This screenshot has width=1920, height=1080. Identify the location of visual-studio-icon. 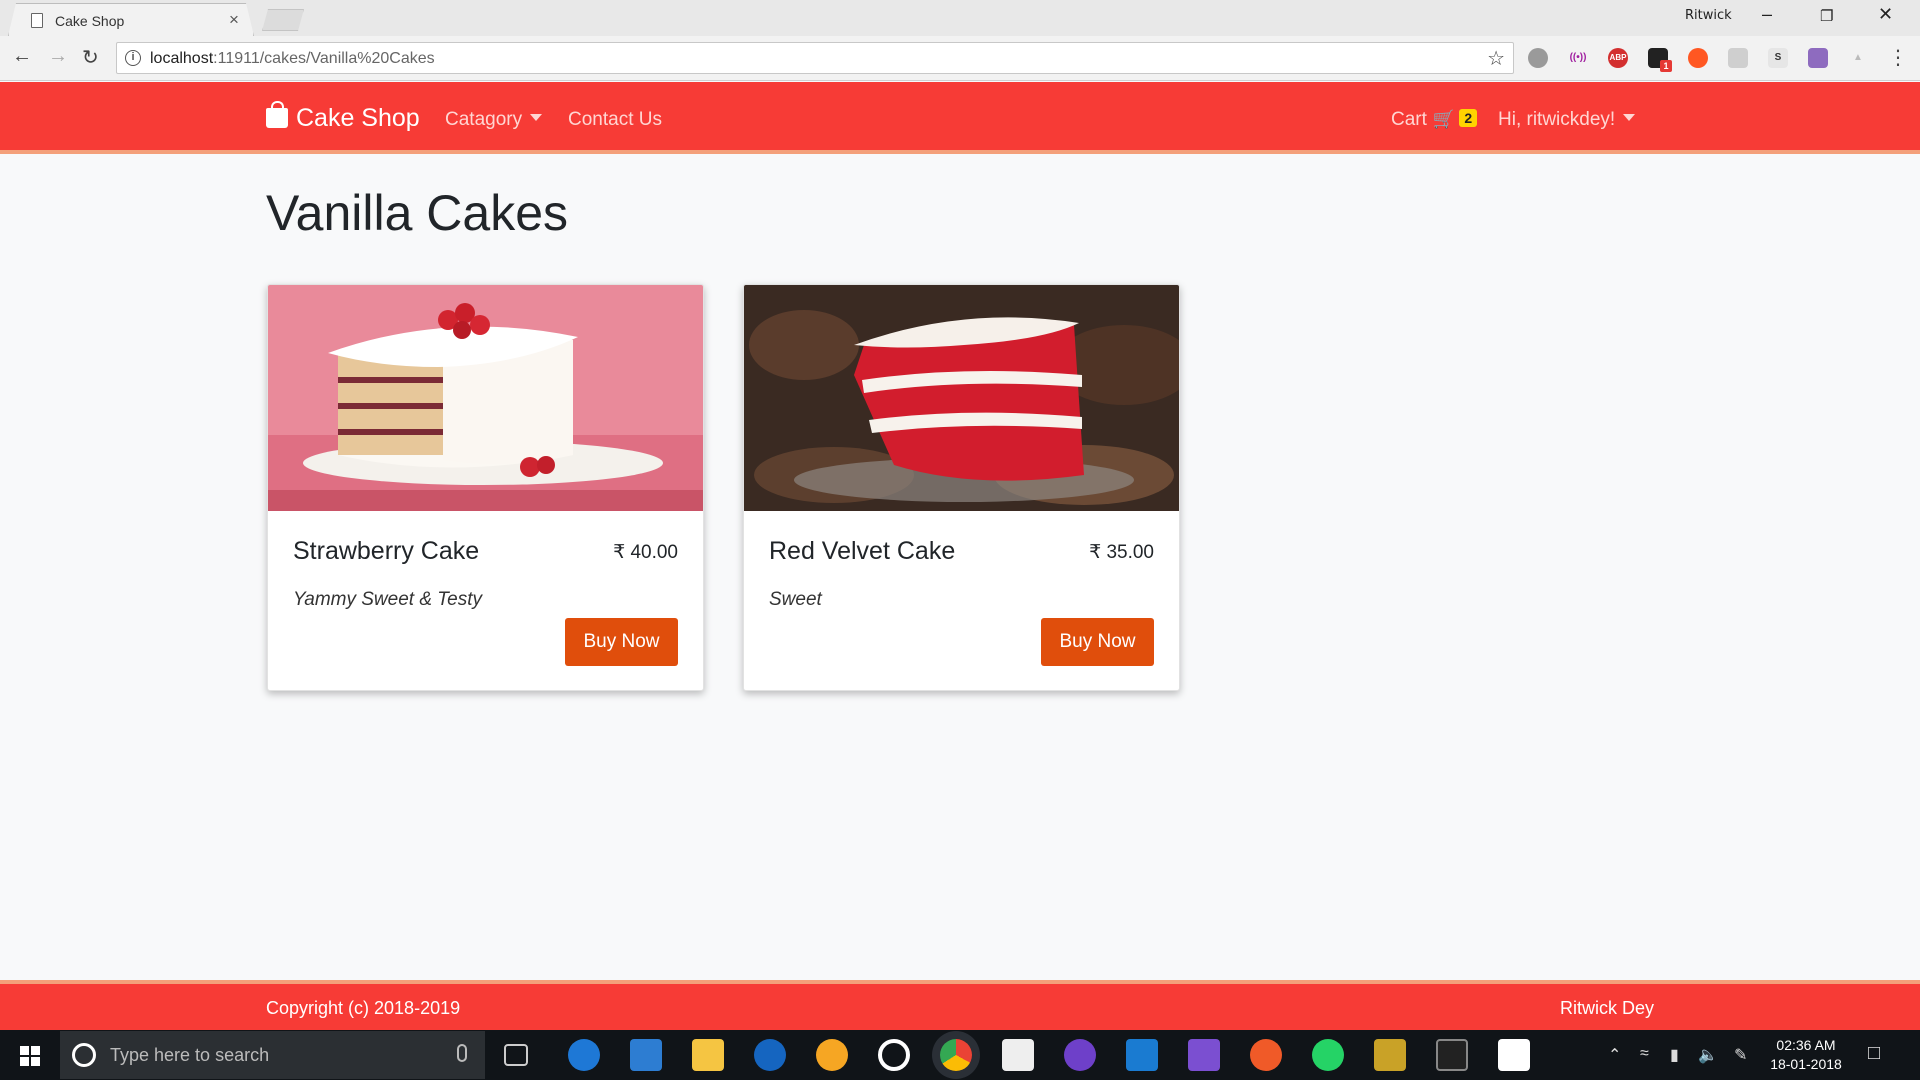
(1204, 1055).